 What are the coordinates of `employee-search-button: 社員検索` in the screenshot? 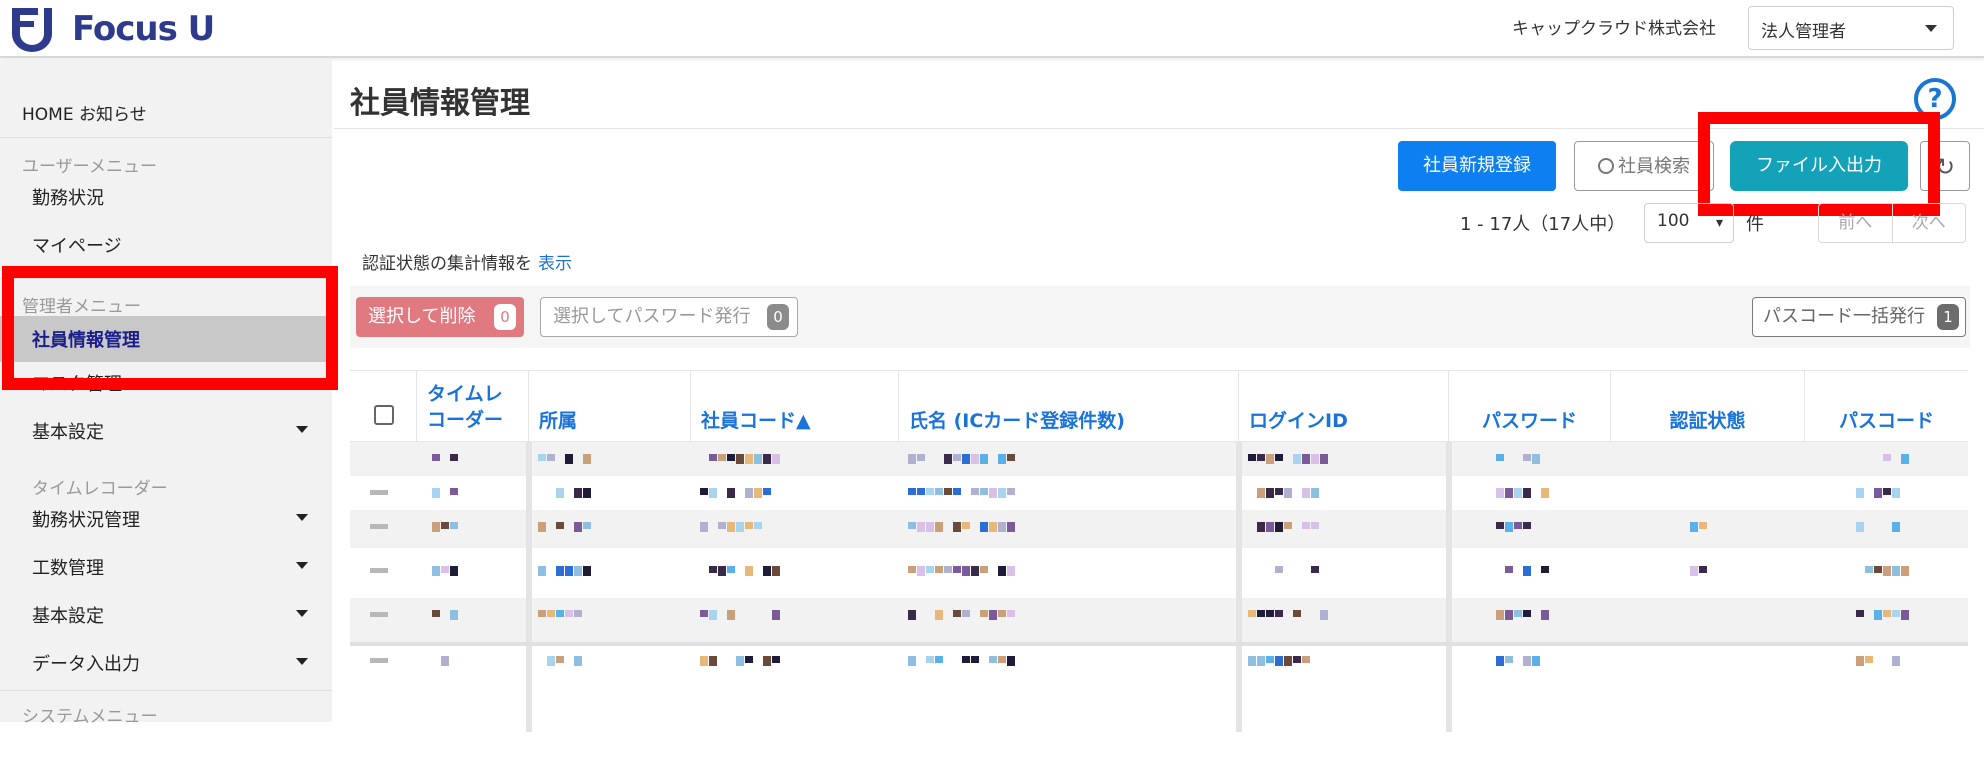 It's located at (1644, 166).